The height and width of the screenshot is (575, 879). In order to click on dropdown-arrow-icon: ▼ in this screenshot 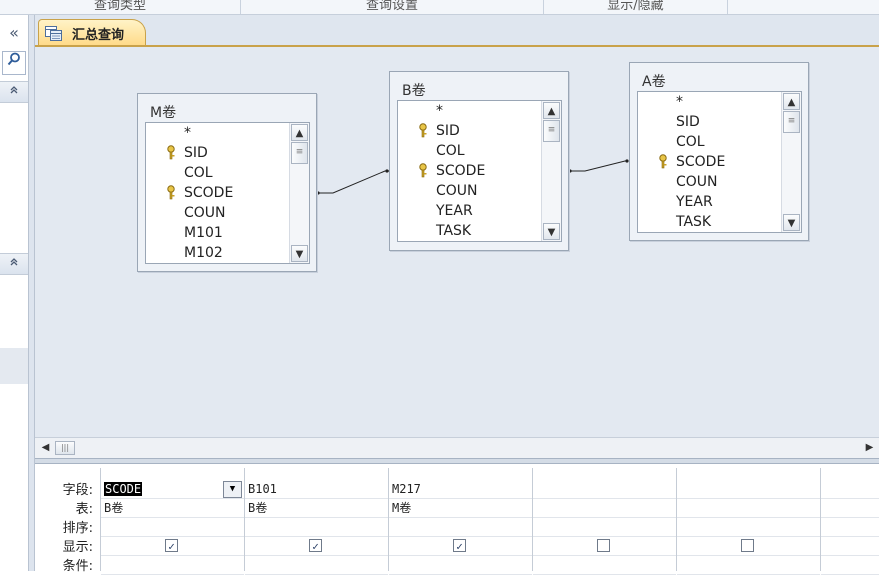, I will do `click(232, 489)`.